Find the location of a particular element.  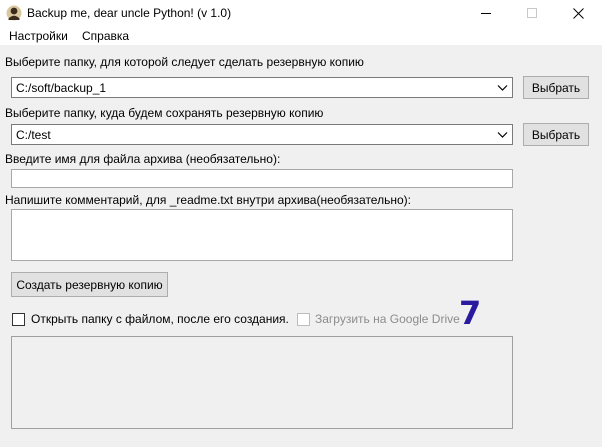

menu-help: Справка is located at coordinates (105, 36).